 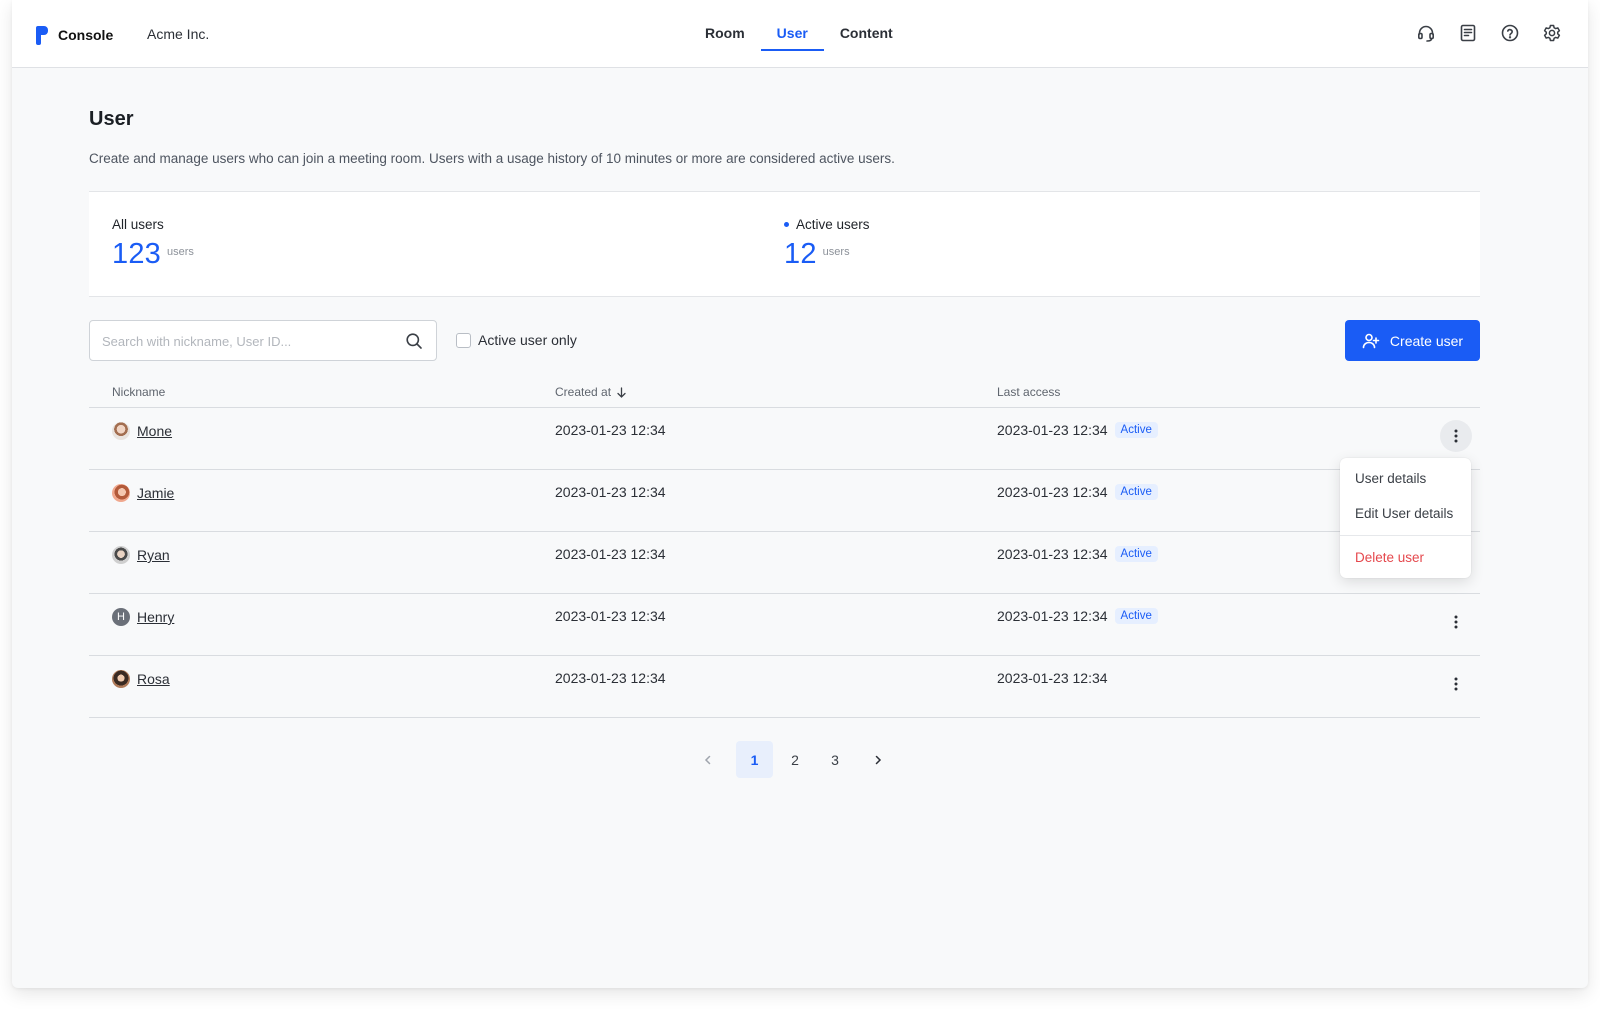 I want to click on nickname-link: Jamie, so click(x=155, y=493).